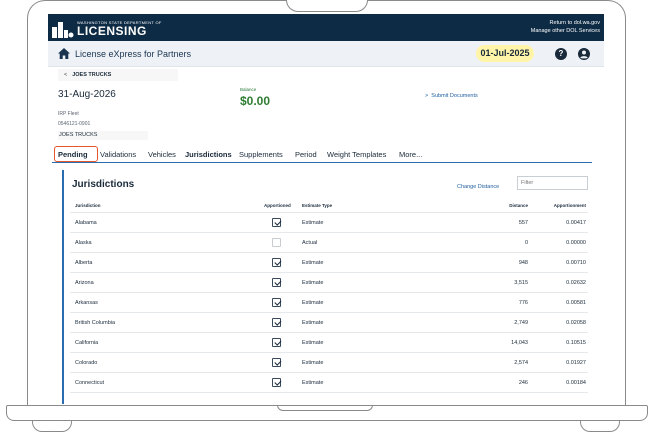  Describe the element at coordinates (356, 154) in the screenshot. I see `tab-weight-templates: Weight Templates` at that location.